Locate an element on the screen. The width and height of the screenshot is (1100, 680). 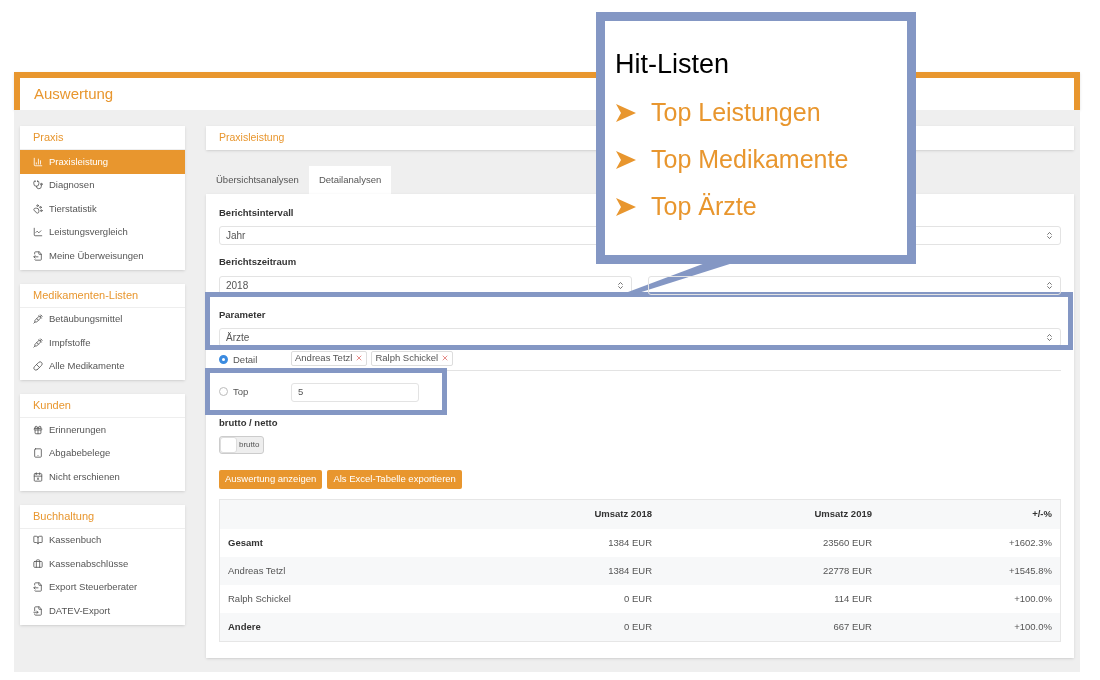
radio-label: Top is located at coordinates (241, 391).